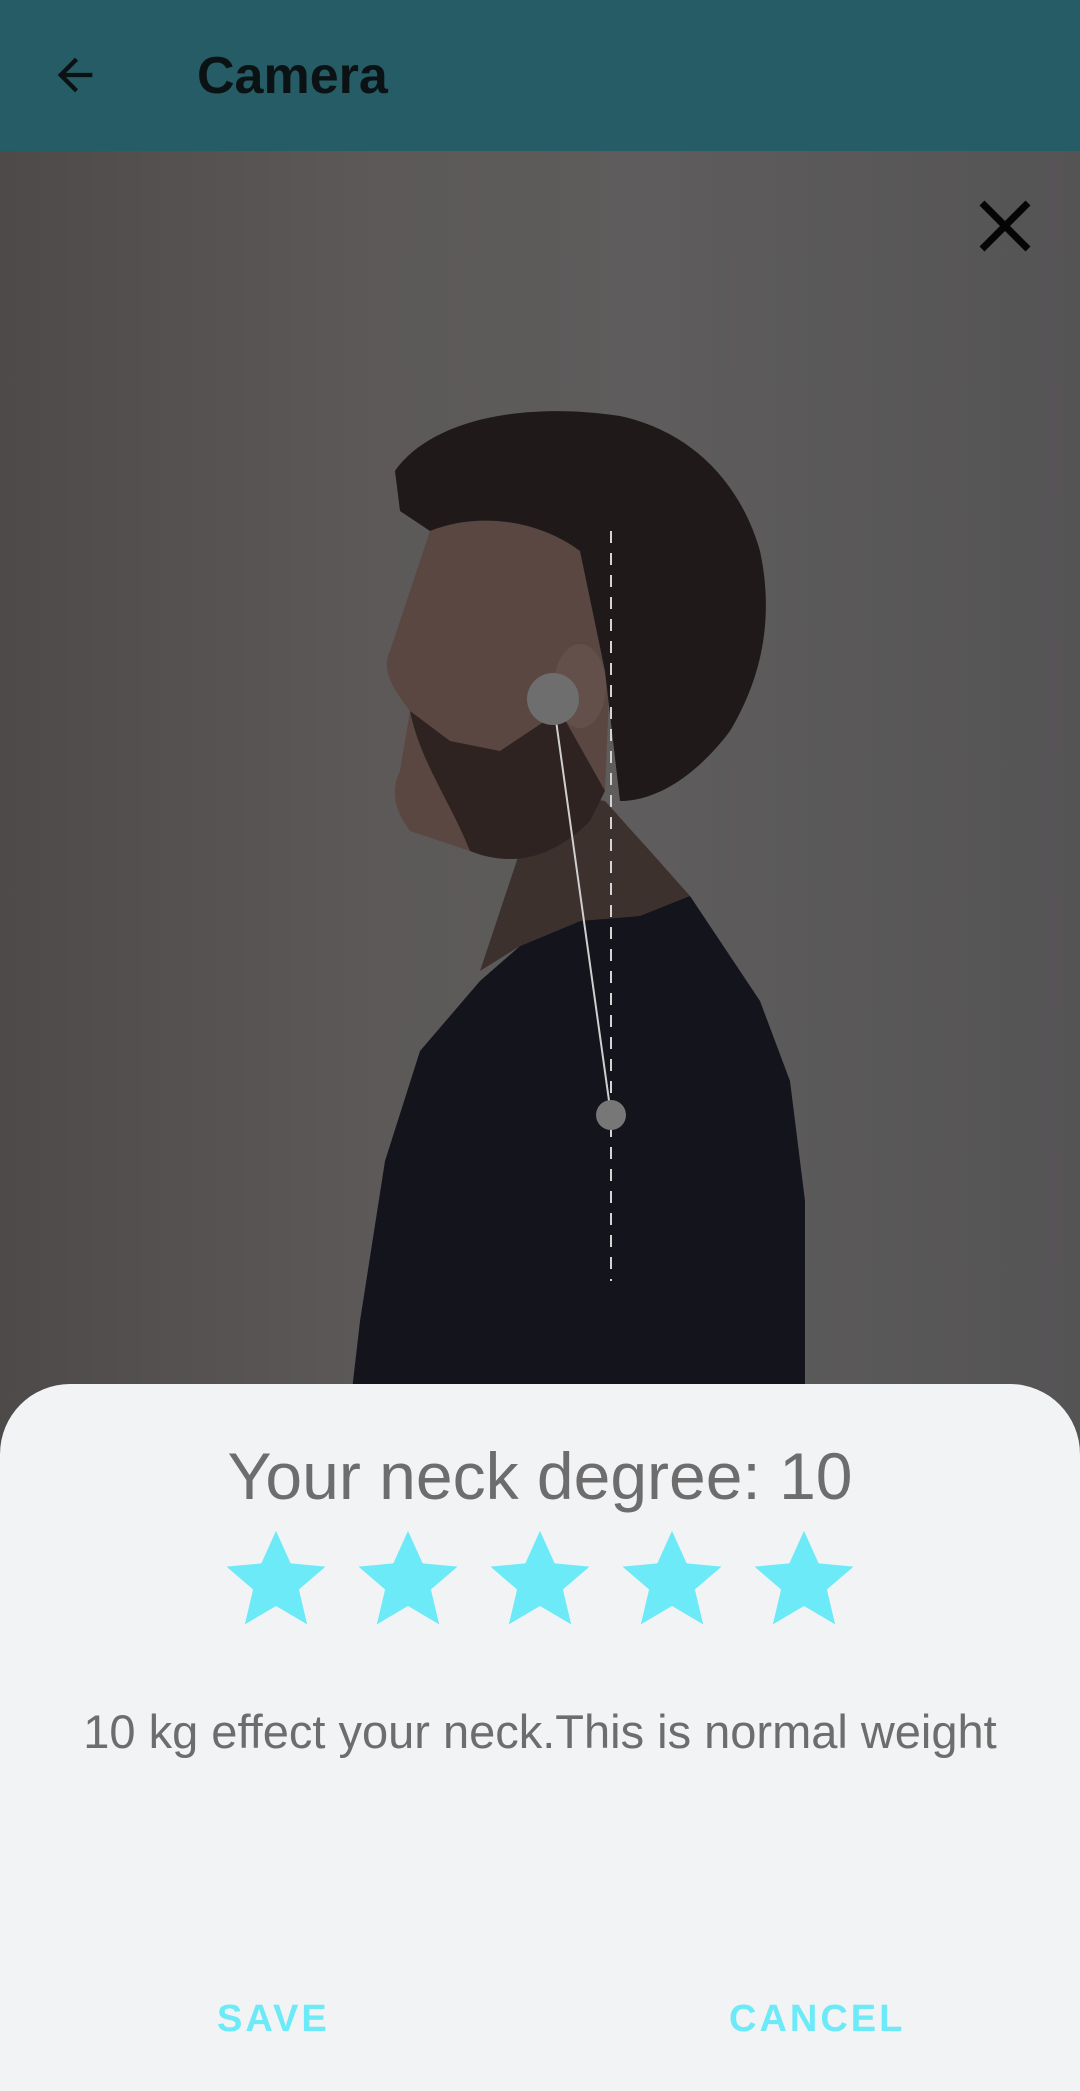 The image size is (1080, 2091). I want to click on close-icon, so click(1005, 226).